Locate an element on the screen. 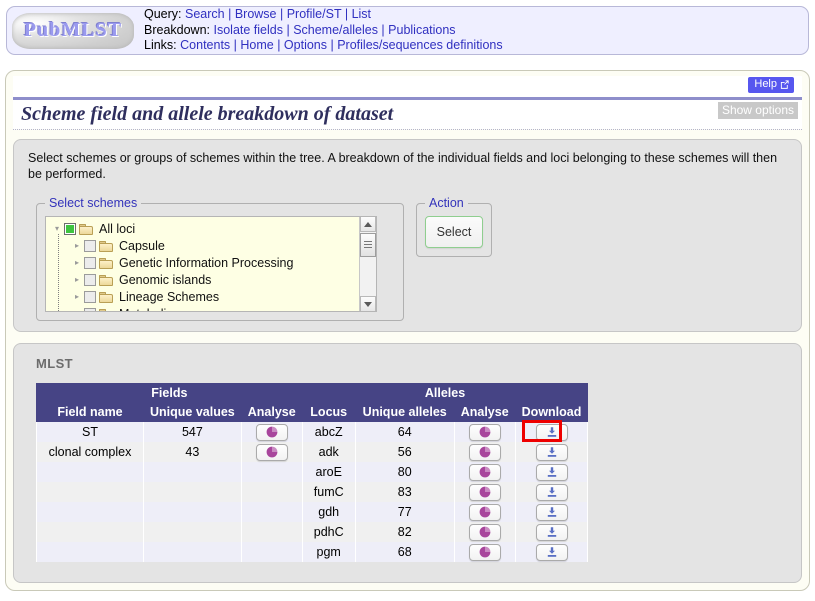  grip-icon is located at coordinates (368, 245).